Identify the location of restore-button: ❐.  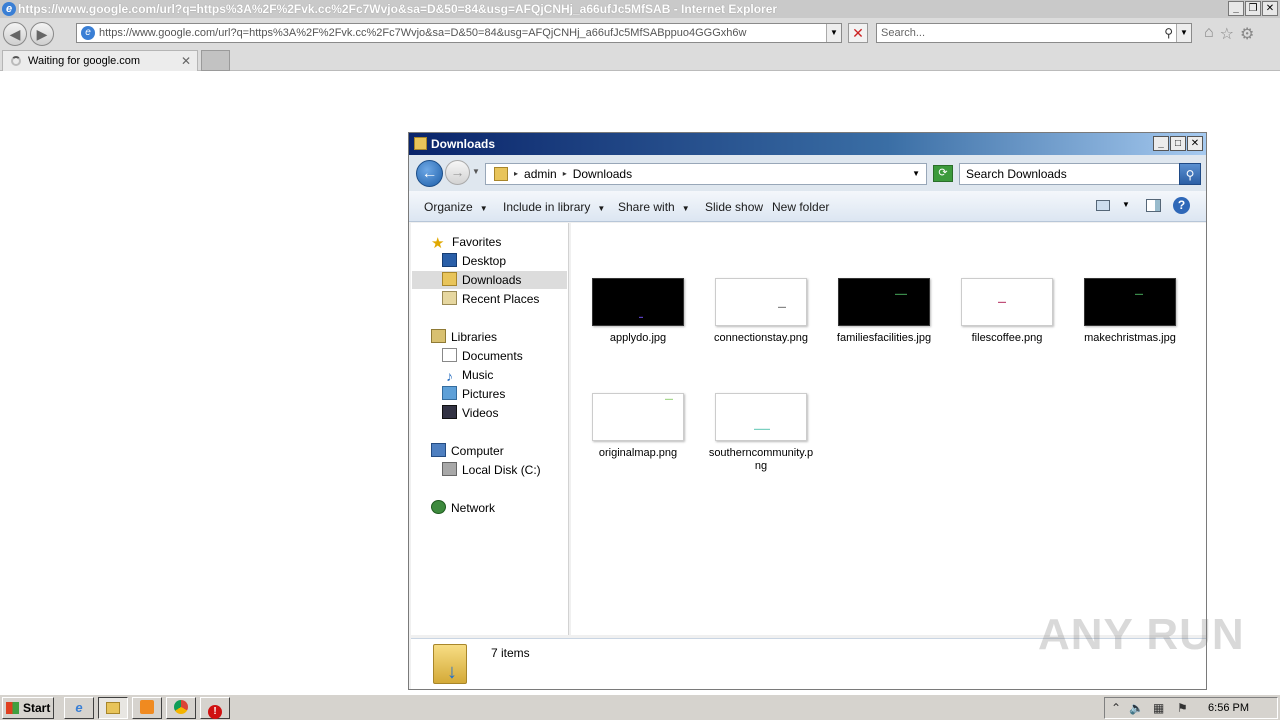
(1253, 8).